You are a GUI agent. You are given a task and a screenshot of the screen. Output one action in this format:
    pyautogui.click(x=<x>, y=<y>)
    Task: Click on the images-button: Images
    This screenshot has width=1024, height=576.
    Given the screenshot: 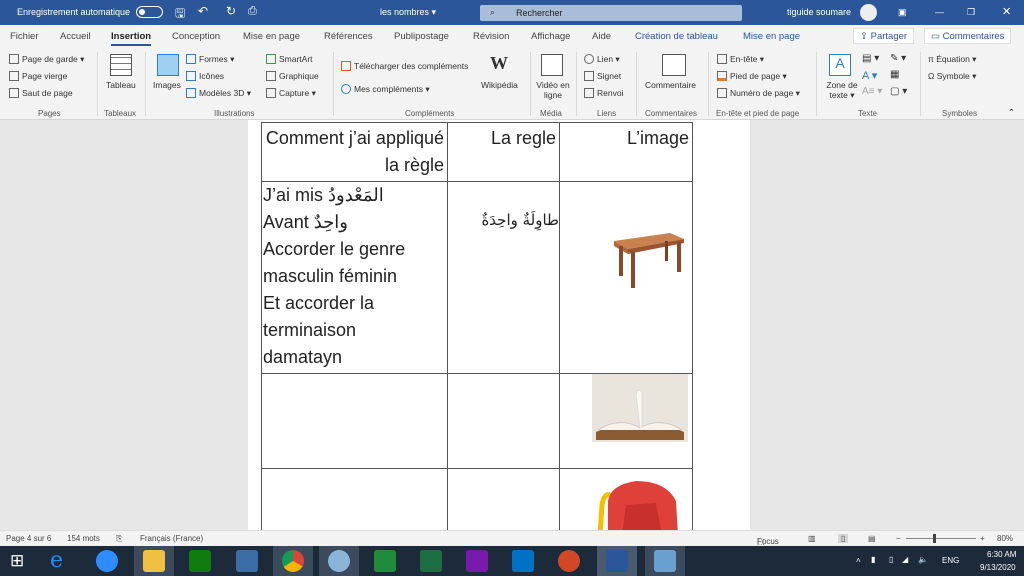 What is the action you would take?
    pyautogui.click(x=167, y=85)
    